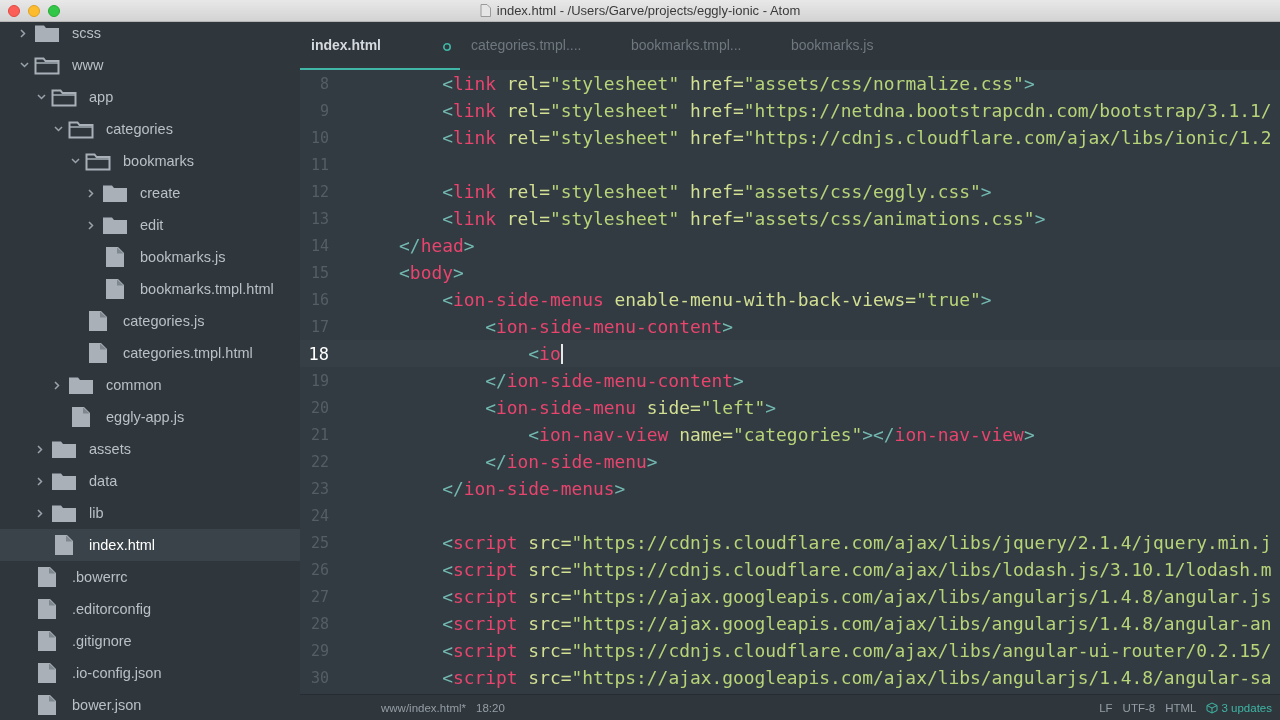 The width and height of the screenshot is (1280, 720). What do you see at coordinates (423, 707) in the screenshot?
I see `file-path: www/index.html*` at bounding box center [423, 707].